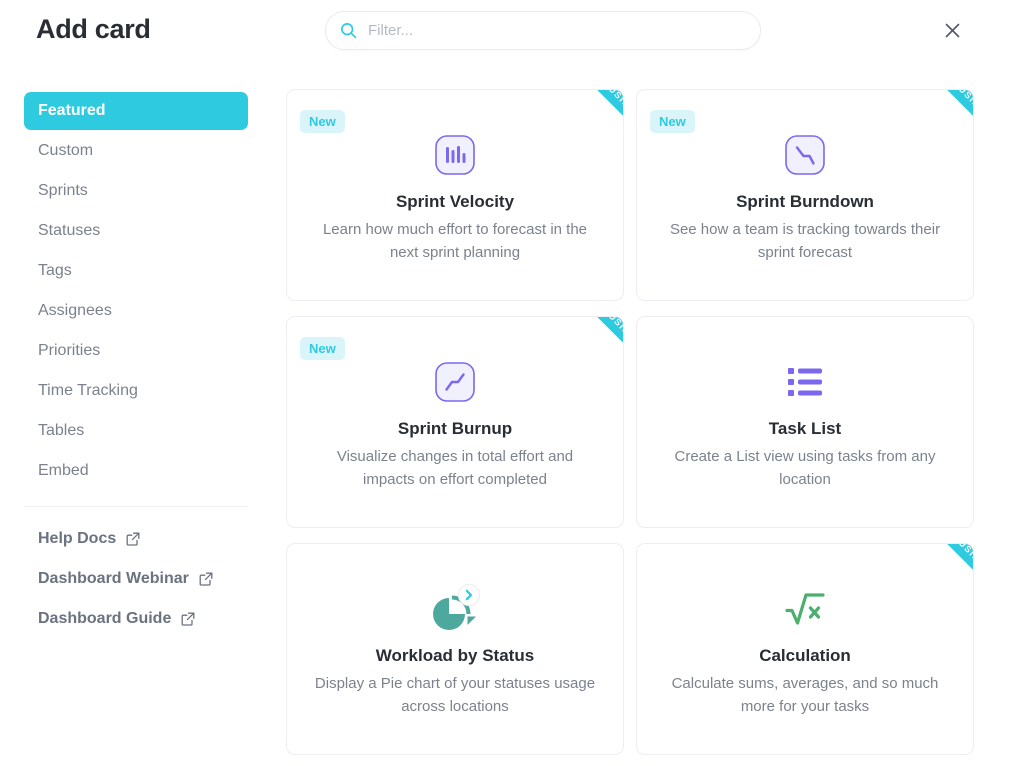 This screenshot has width=1024, height=766. What do you see at coordinates (105, 618) in the screenshot?
I see `sidebar-link-label: Dashboard Guide` at bounding box center [105, 618].